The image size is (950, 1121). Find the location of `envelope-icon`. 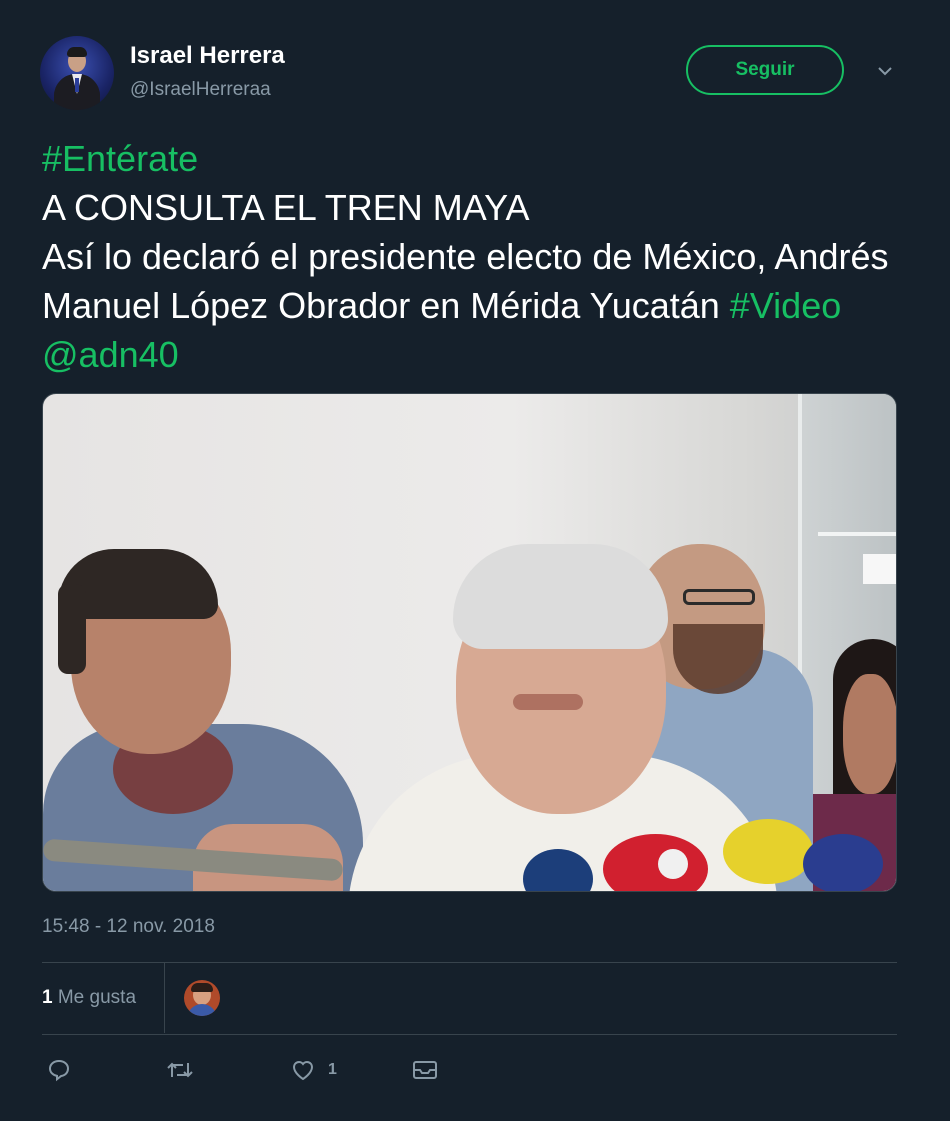

envelope-icon is located at coordinates (425, 1070).